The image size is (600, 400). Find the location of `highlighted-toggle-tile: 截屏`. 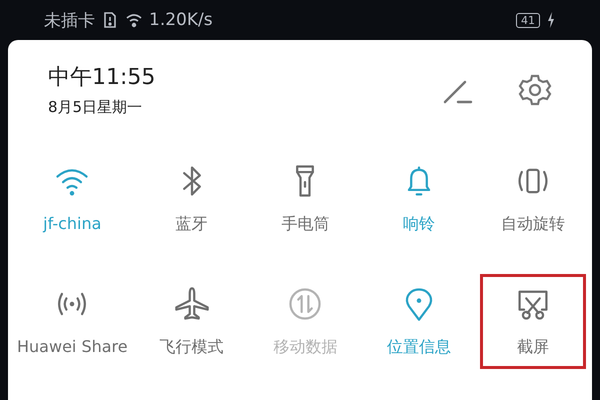

highlighted-toggle-tile: 截屏 is located at coordinates (533, 321).